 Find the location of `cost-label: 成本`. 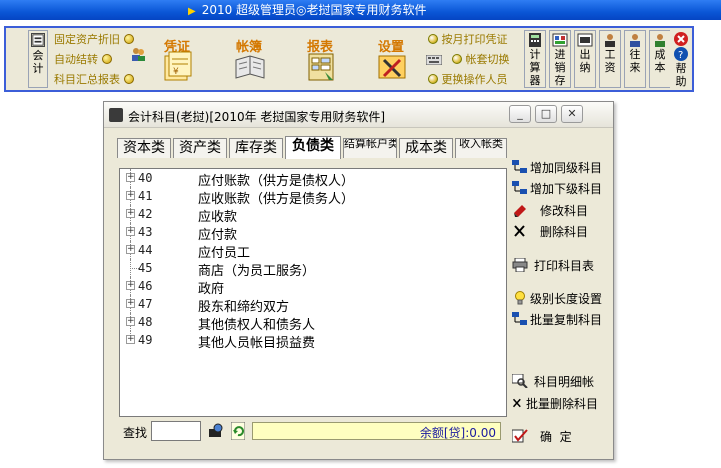

cost-label: 成本 is located at coordinates (660, 61).